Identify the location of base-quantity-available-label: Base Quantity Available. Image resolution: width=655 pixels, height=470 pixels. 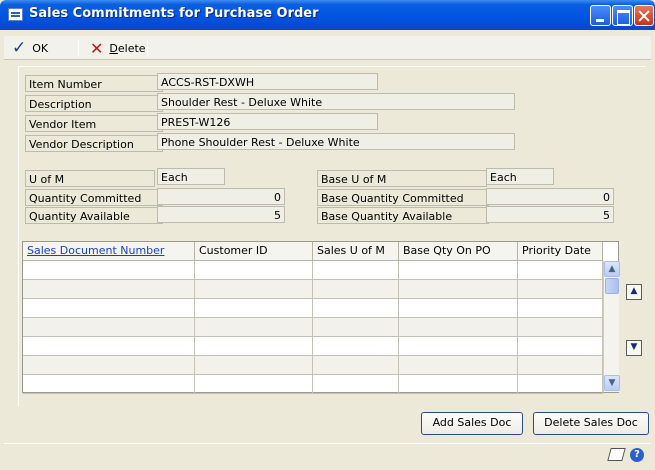
(403, 215).